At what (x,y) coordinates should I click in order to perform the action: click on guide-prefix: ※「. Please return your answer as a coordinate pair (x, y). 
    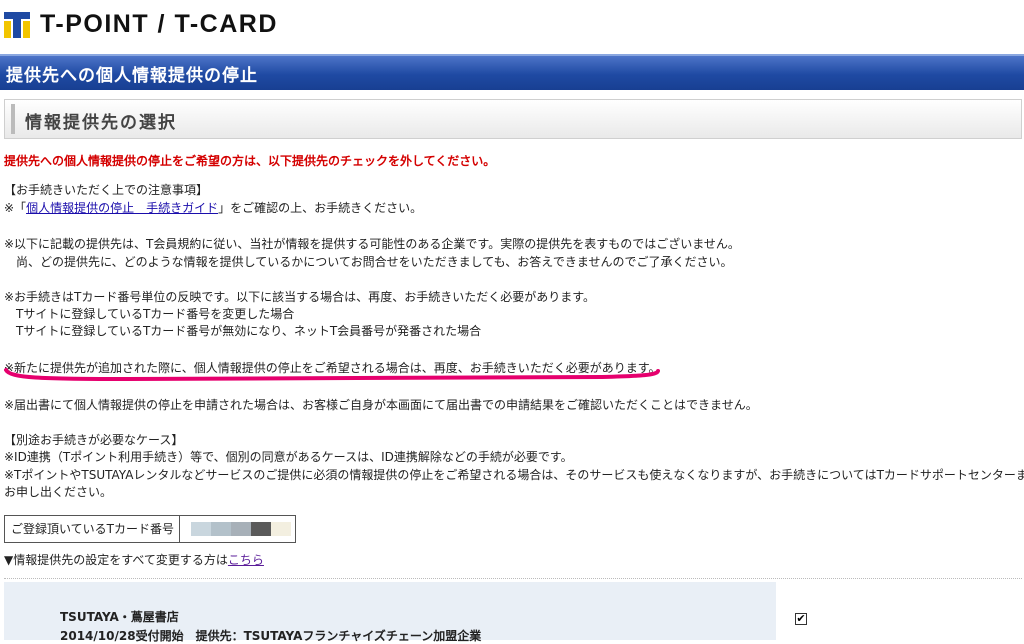
    Looking at the image, I should click on (15, 208).